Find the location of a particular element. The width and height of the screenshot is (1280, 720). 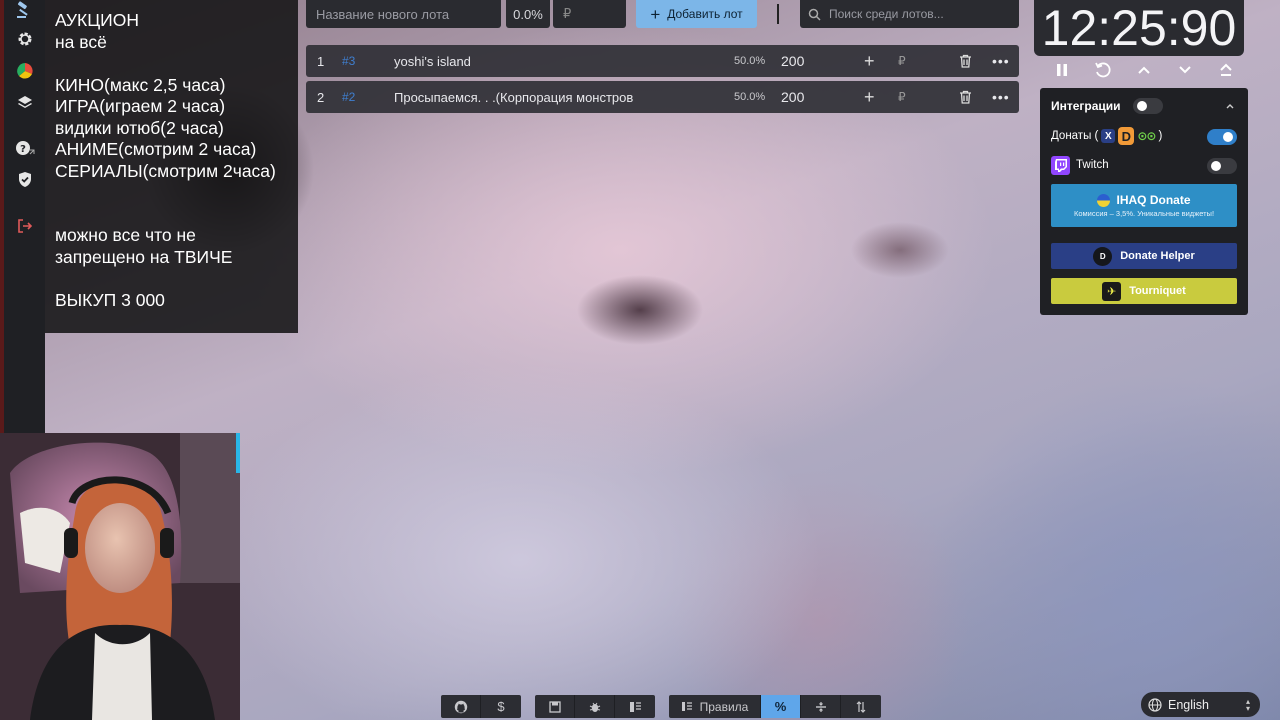

twitch-toggle is located at coordinates (1222, 166).